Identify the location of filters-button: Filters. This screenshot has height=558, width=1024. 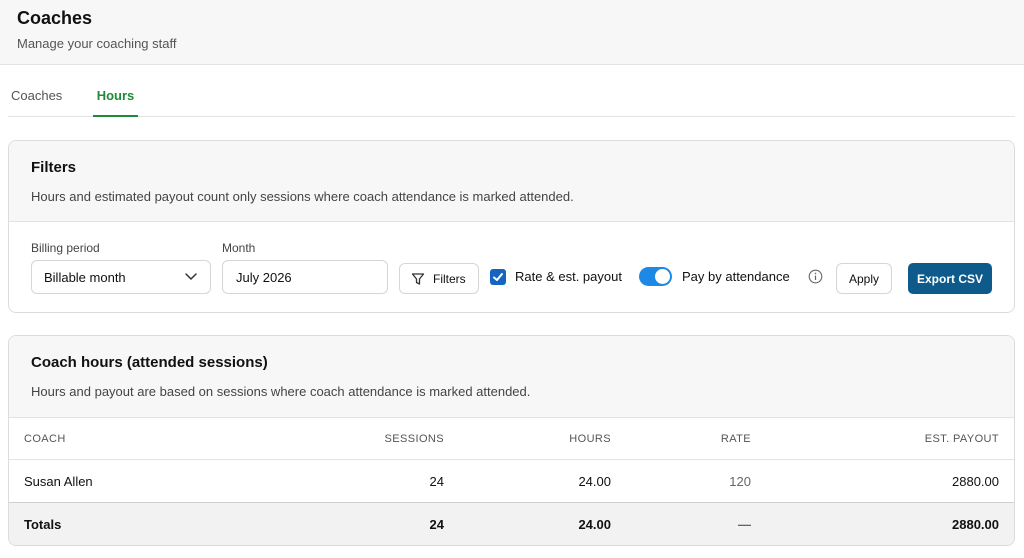
(439, 278).